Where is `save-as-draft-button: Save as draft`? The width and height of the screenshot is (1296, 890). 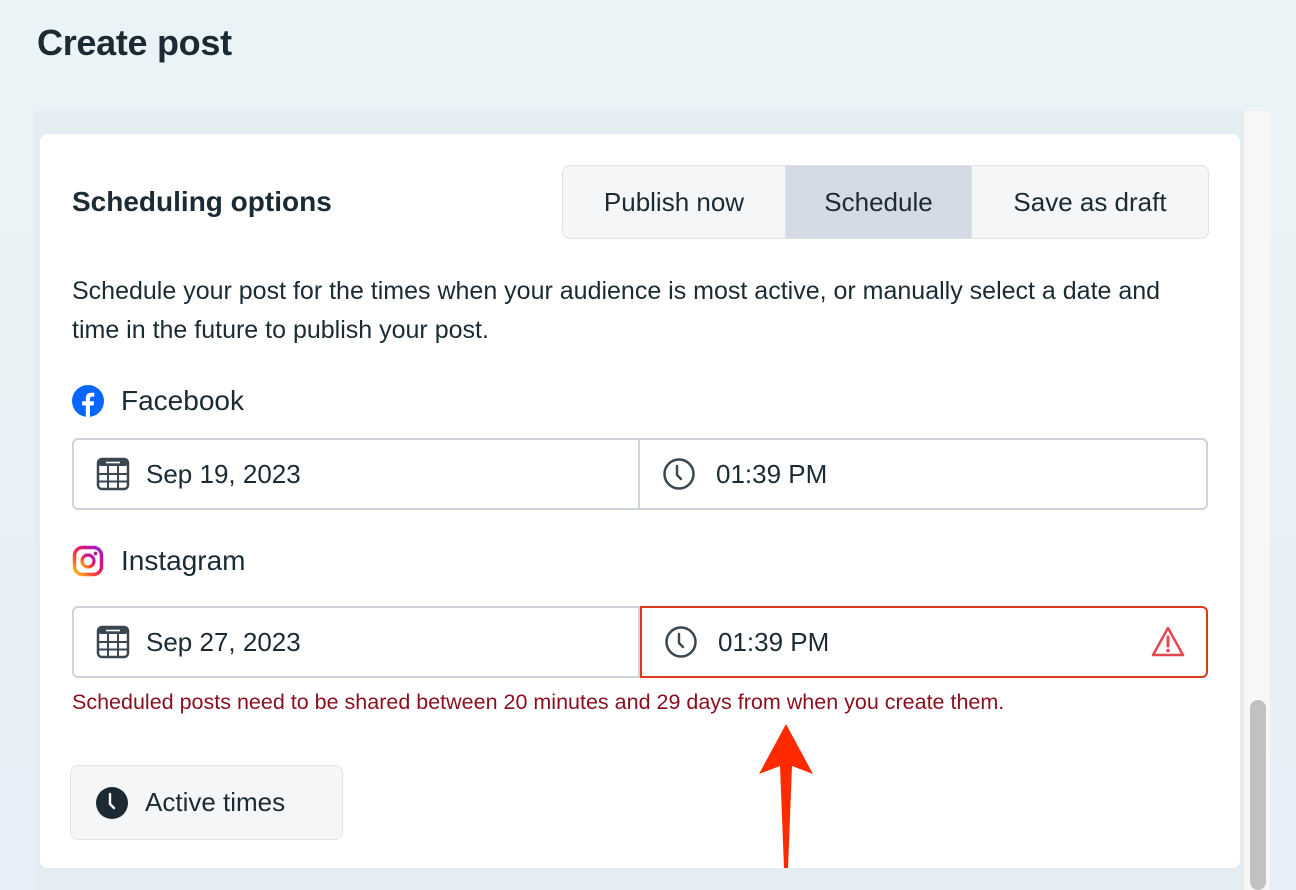 save-as-draft-button: Save as draft is located at coordinates (1090, 202).